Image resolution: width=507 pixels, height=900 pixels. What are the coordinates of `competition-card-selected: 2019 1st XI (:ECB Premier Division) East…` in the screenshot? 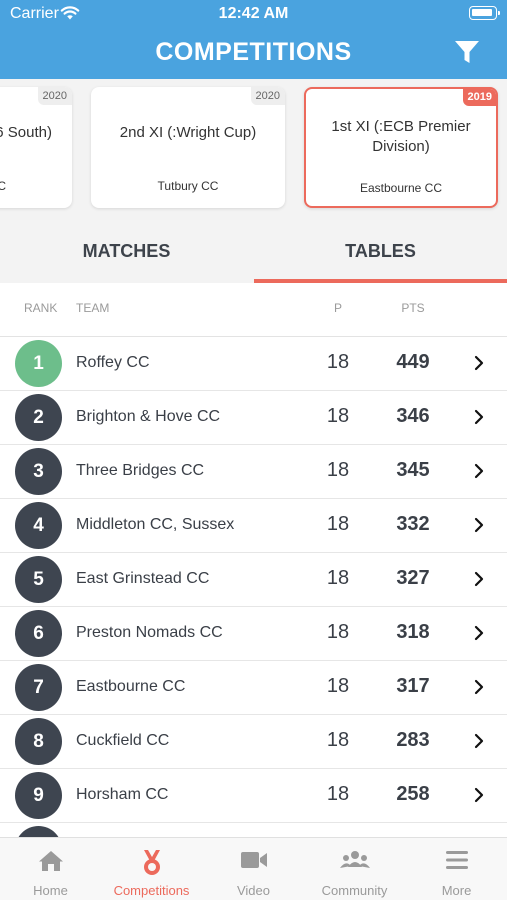 It's located at (401, 147).